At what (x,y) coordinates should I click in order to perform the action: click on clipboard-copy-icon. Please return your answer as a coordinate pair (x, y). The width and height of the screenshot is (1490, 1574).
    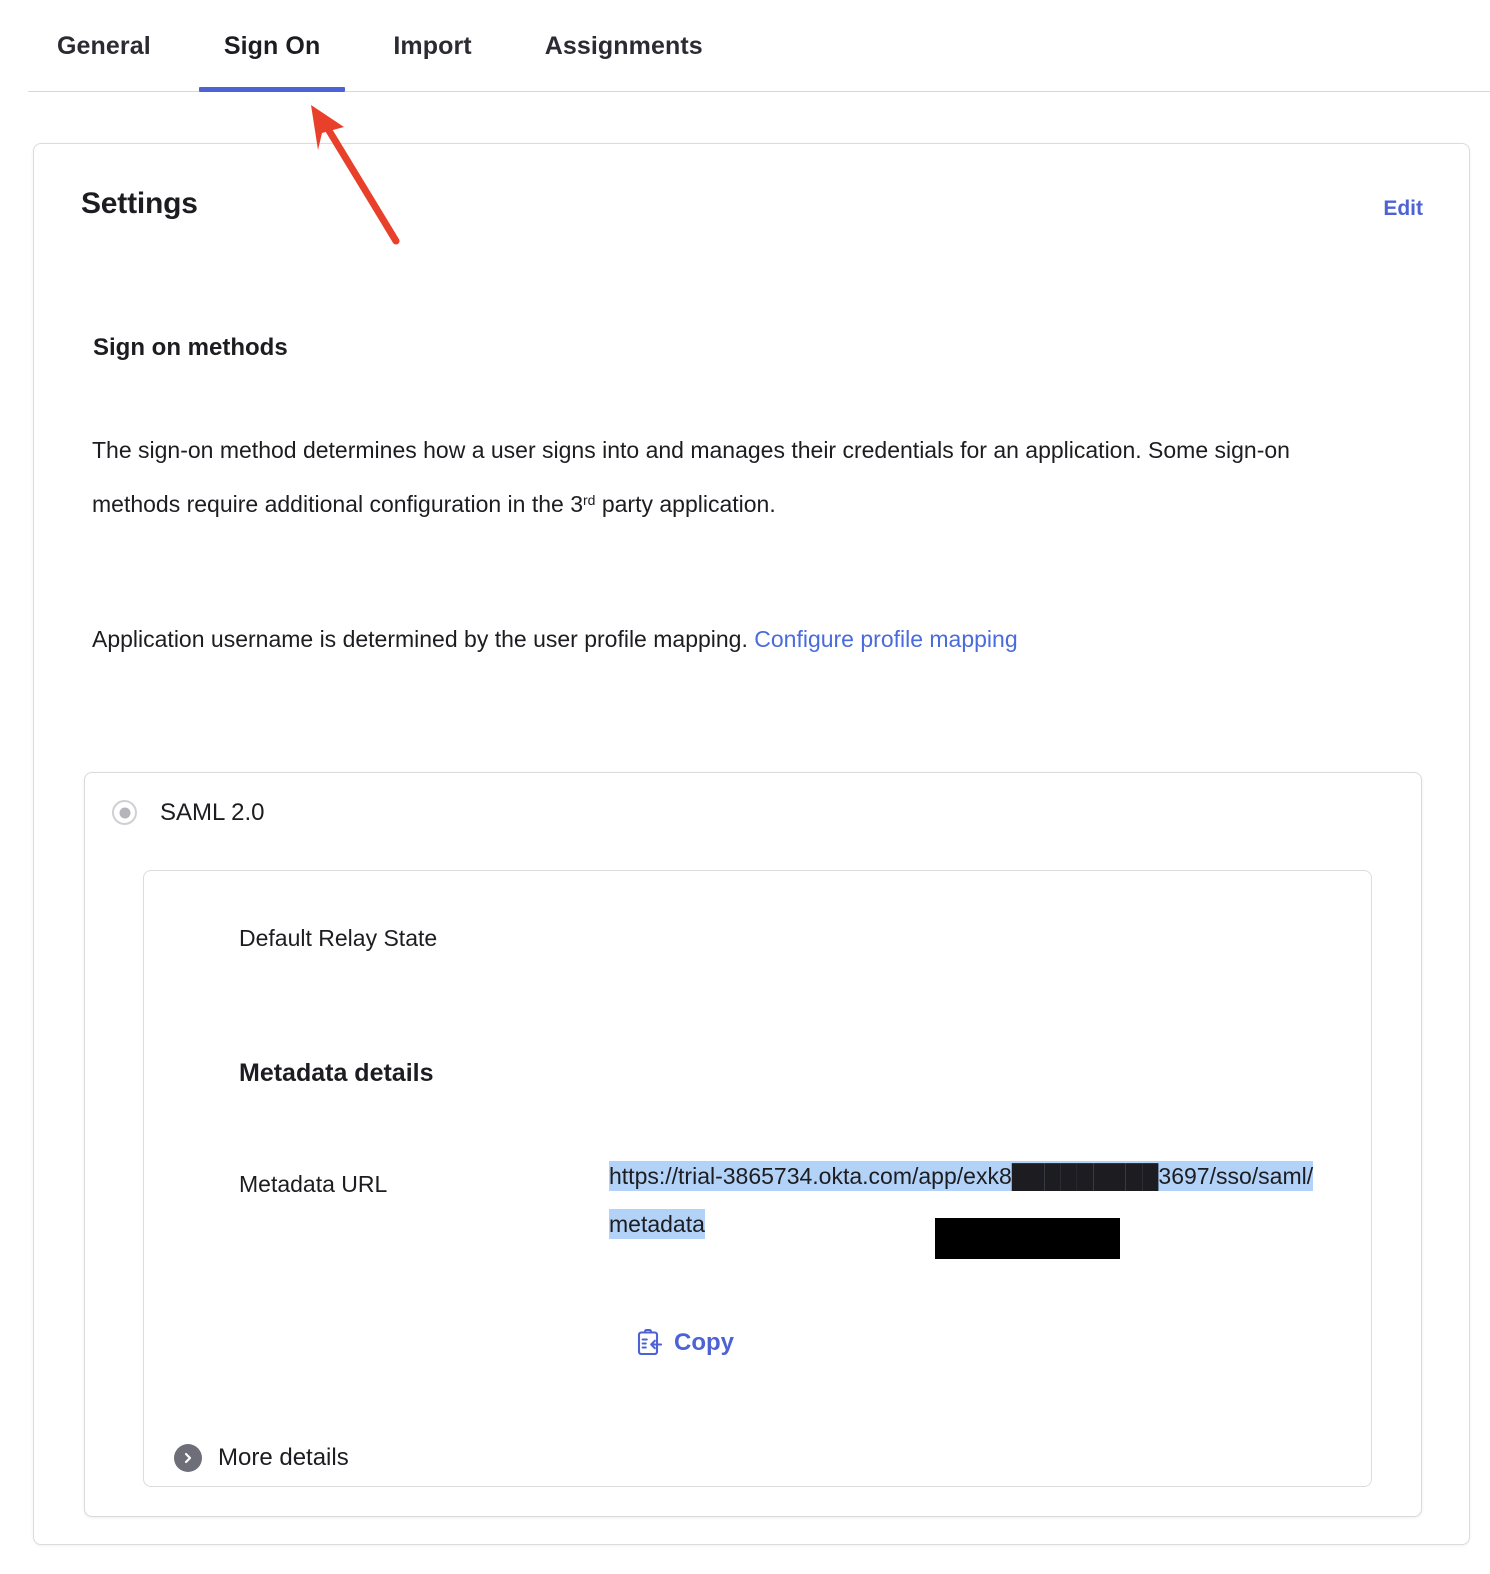
    Looking at the image, I should click on (649, 1342).